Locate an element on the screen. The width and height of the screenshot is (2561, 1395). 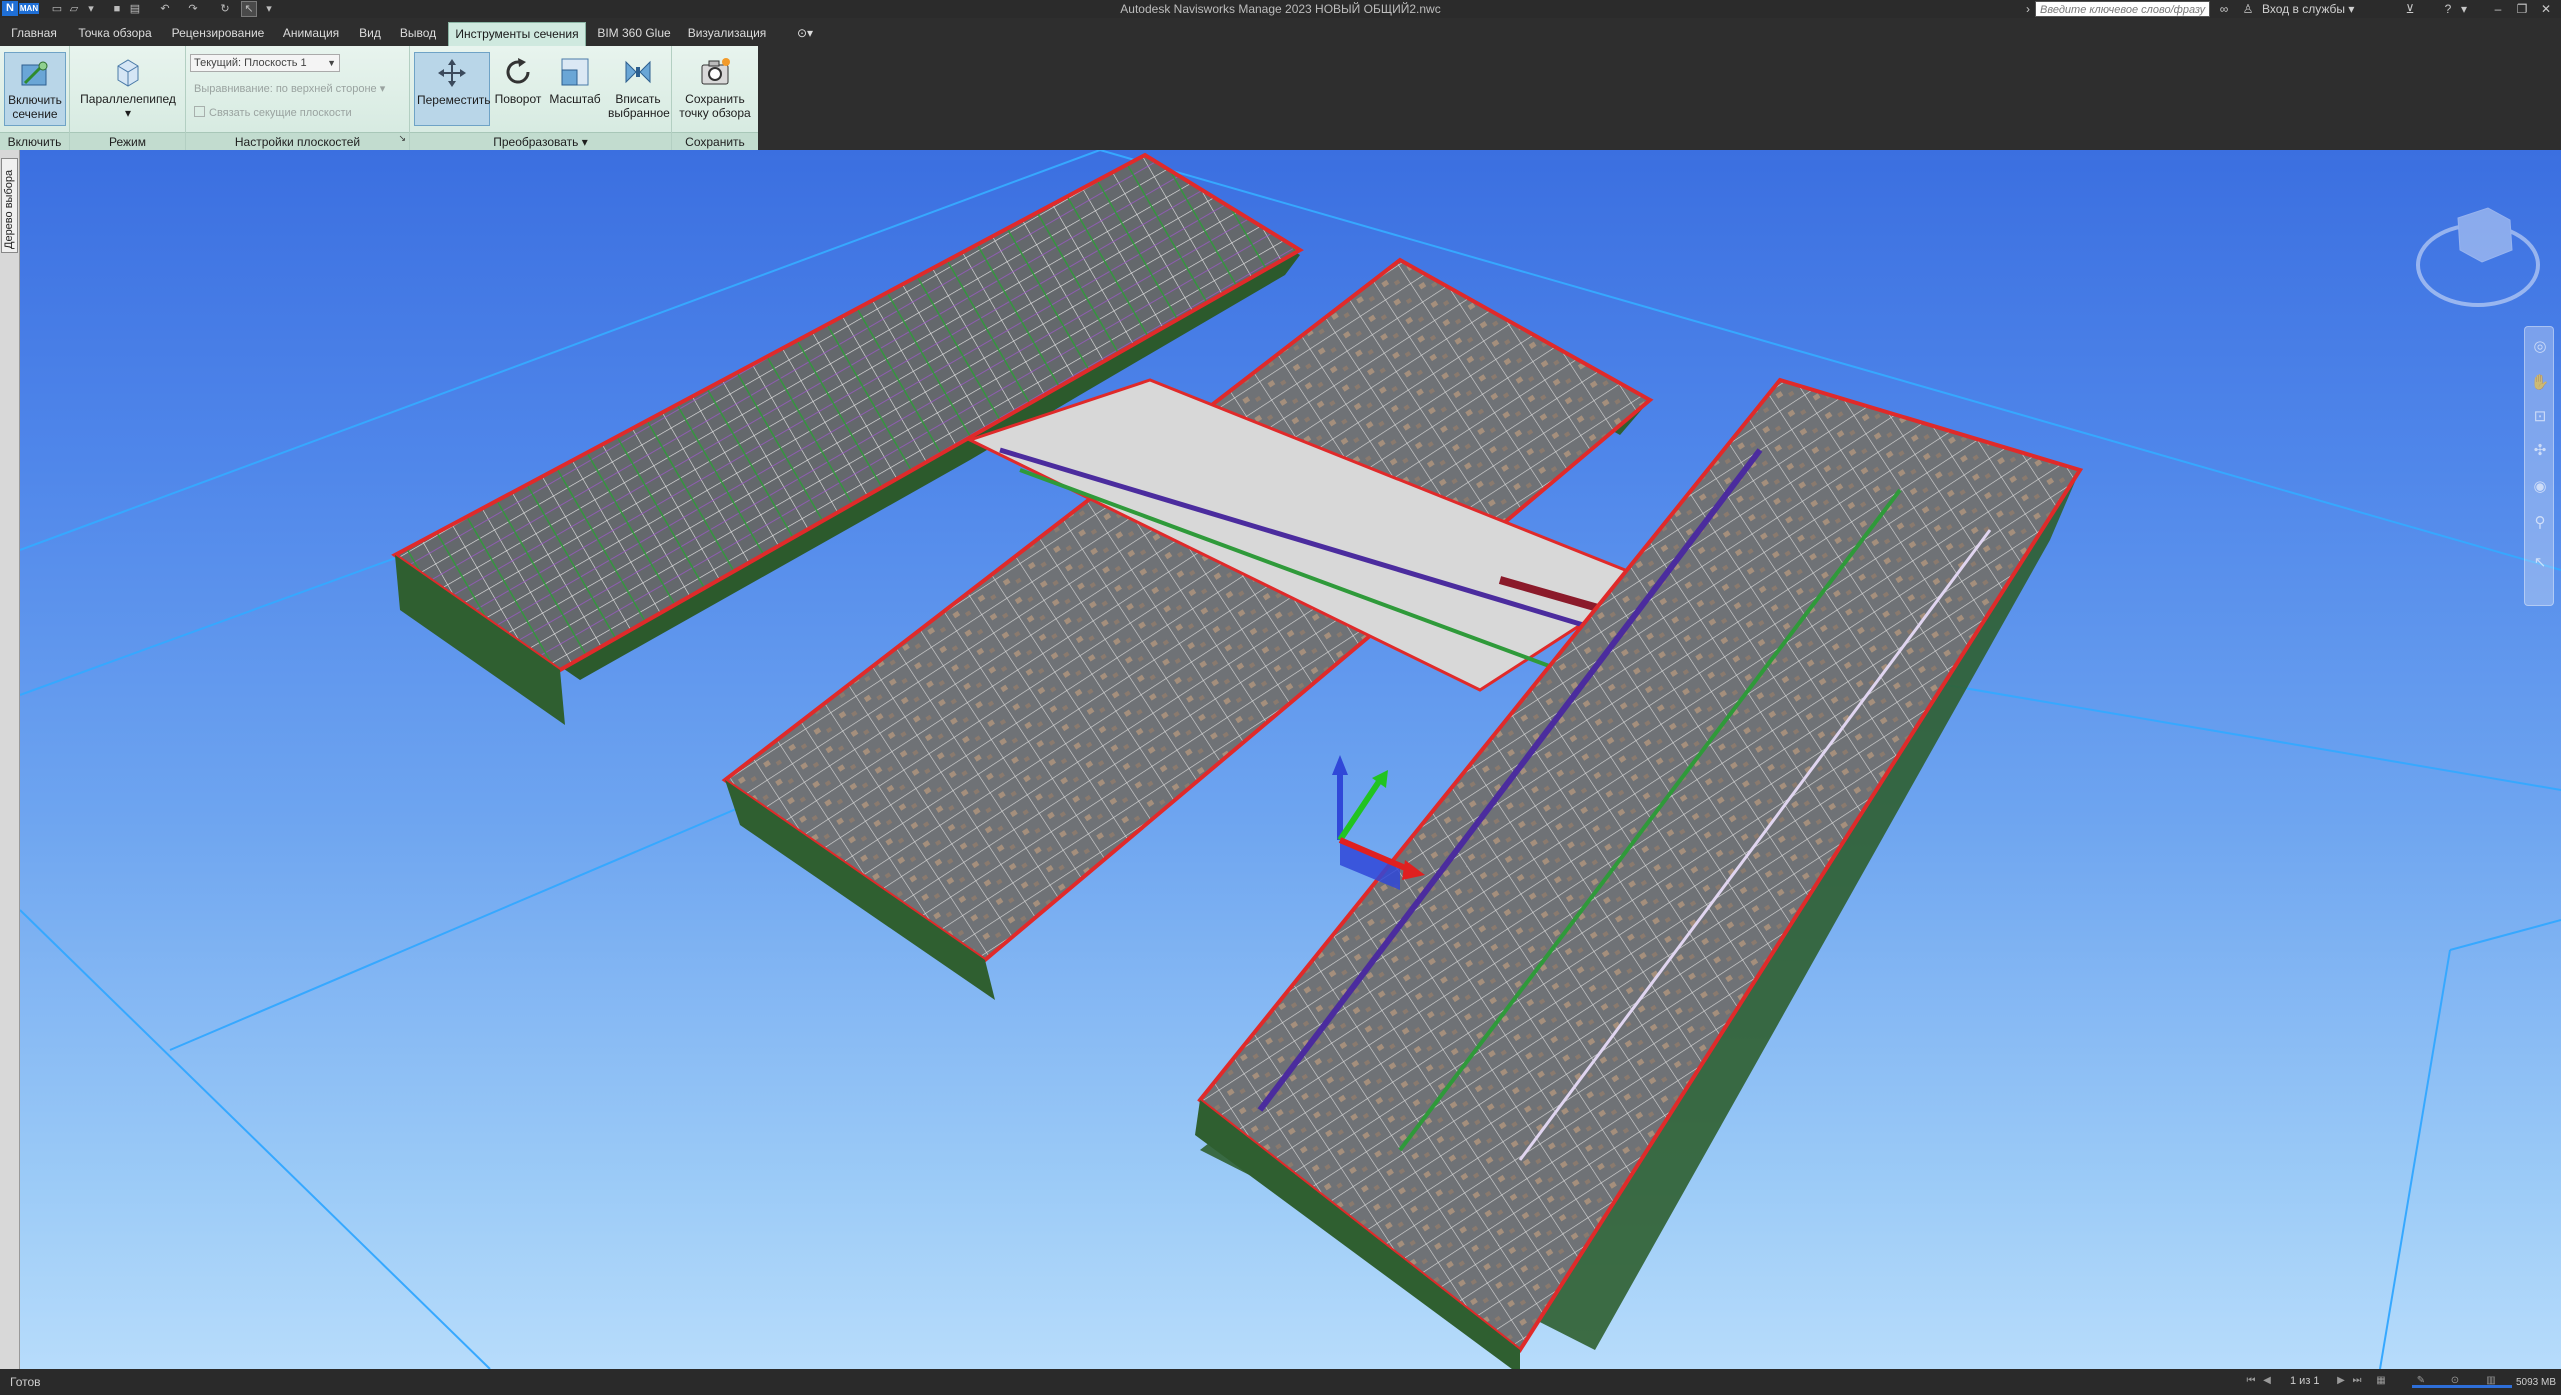
link-planes-label: Связать секущие плоскости is located at coordinates (280, 113).